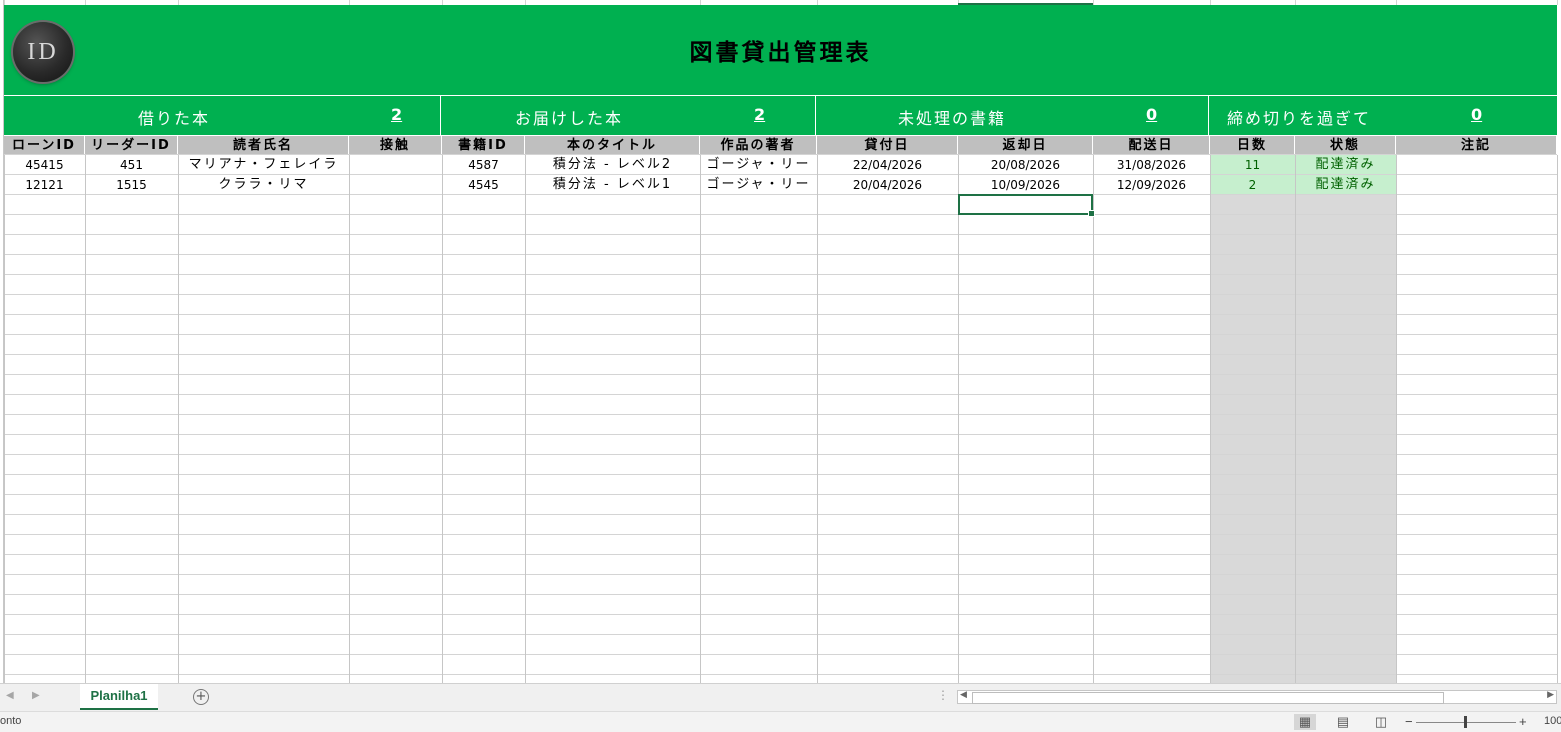  I want to click on column-header-9: 配送日, so click(1151, 145).